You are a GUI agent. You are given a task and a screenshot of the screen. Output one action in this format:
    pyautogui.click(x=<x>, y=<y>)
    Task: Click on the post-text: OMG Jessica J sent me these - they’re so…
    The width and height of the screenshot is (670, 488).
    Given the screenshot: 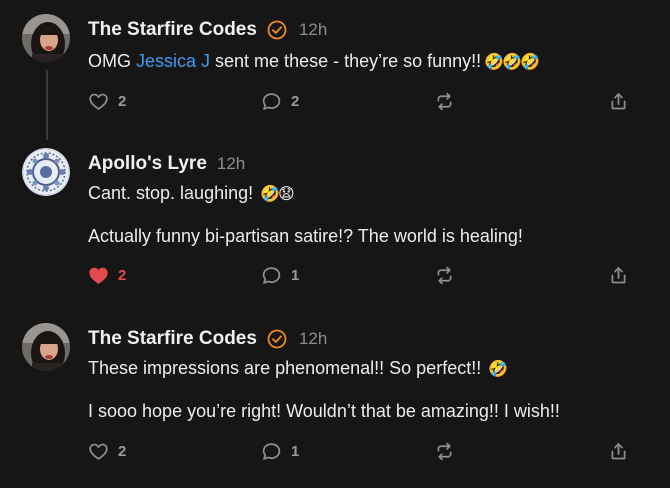 What is the action you would take?
    pyautogui.click(x=314, y=61)
    